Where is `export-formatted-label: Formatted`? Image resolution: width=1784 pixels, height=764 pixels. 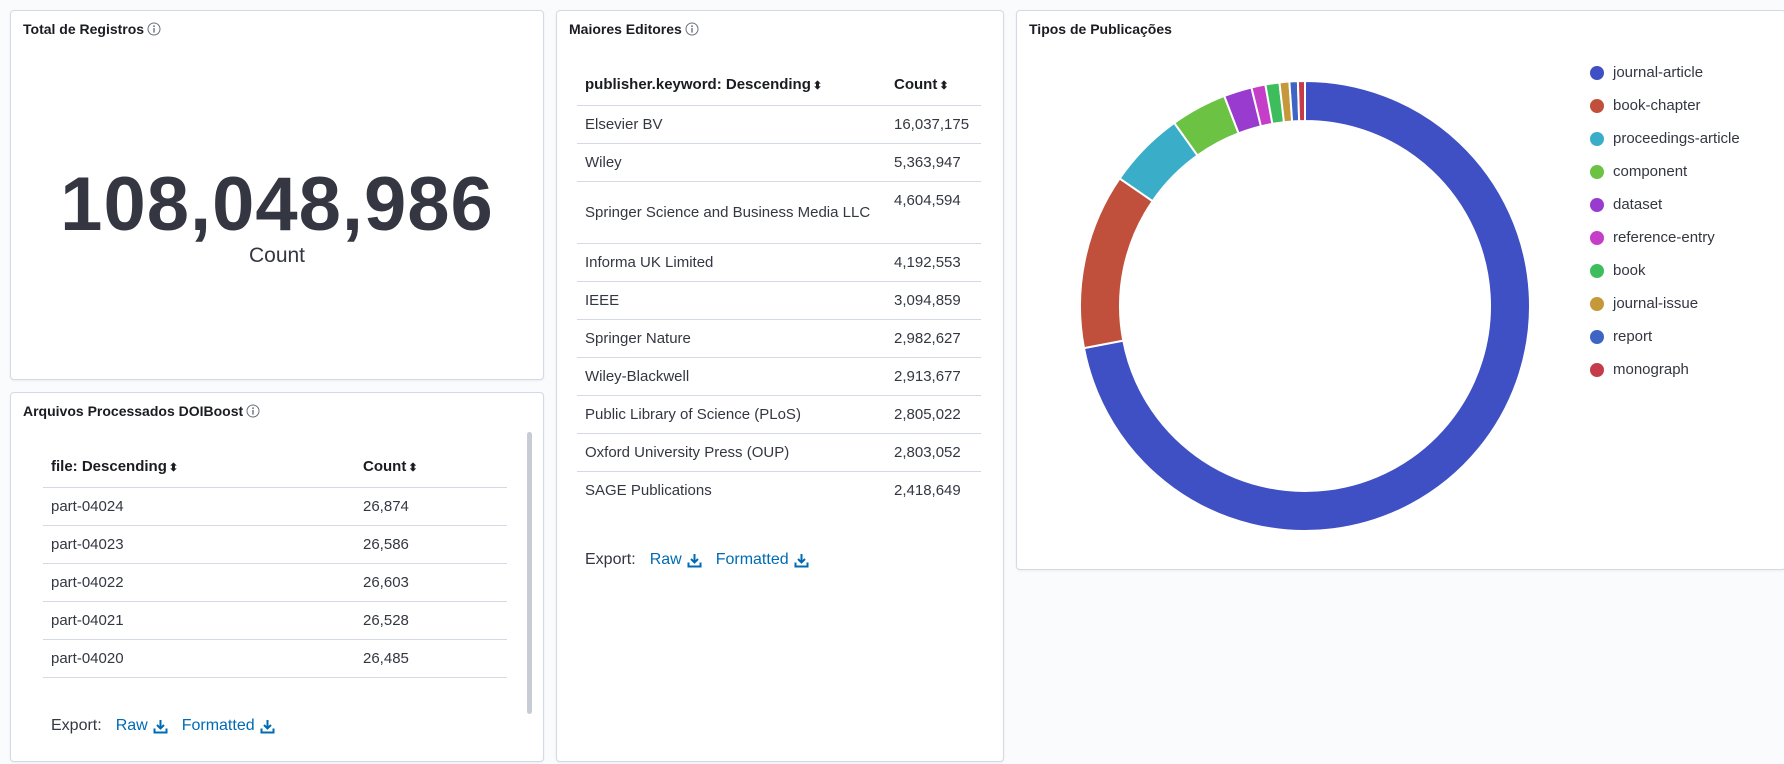 export-formatted-label: Formatted is located at coordinates (752, 559).